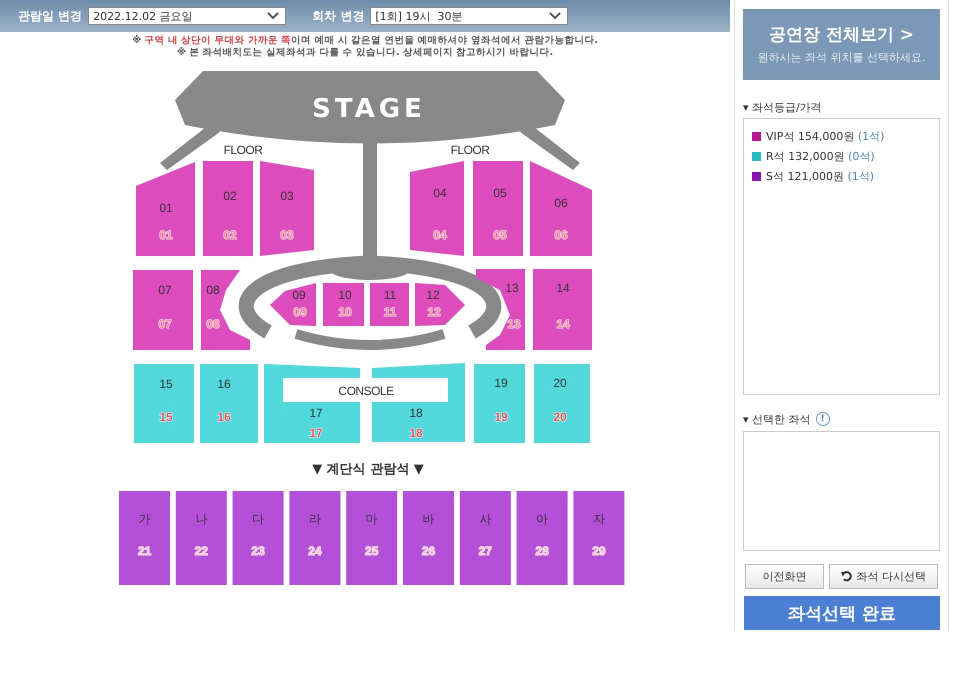 The height and width of the screenshot is (683, 966). What do you see at coordinates (842, 613) in the screenshot?
I see `complete-button: 좌석선택 완료` at bounding box center [842, 613].